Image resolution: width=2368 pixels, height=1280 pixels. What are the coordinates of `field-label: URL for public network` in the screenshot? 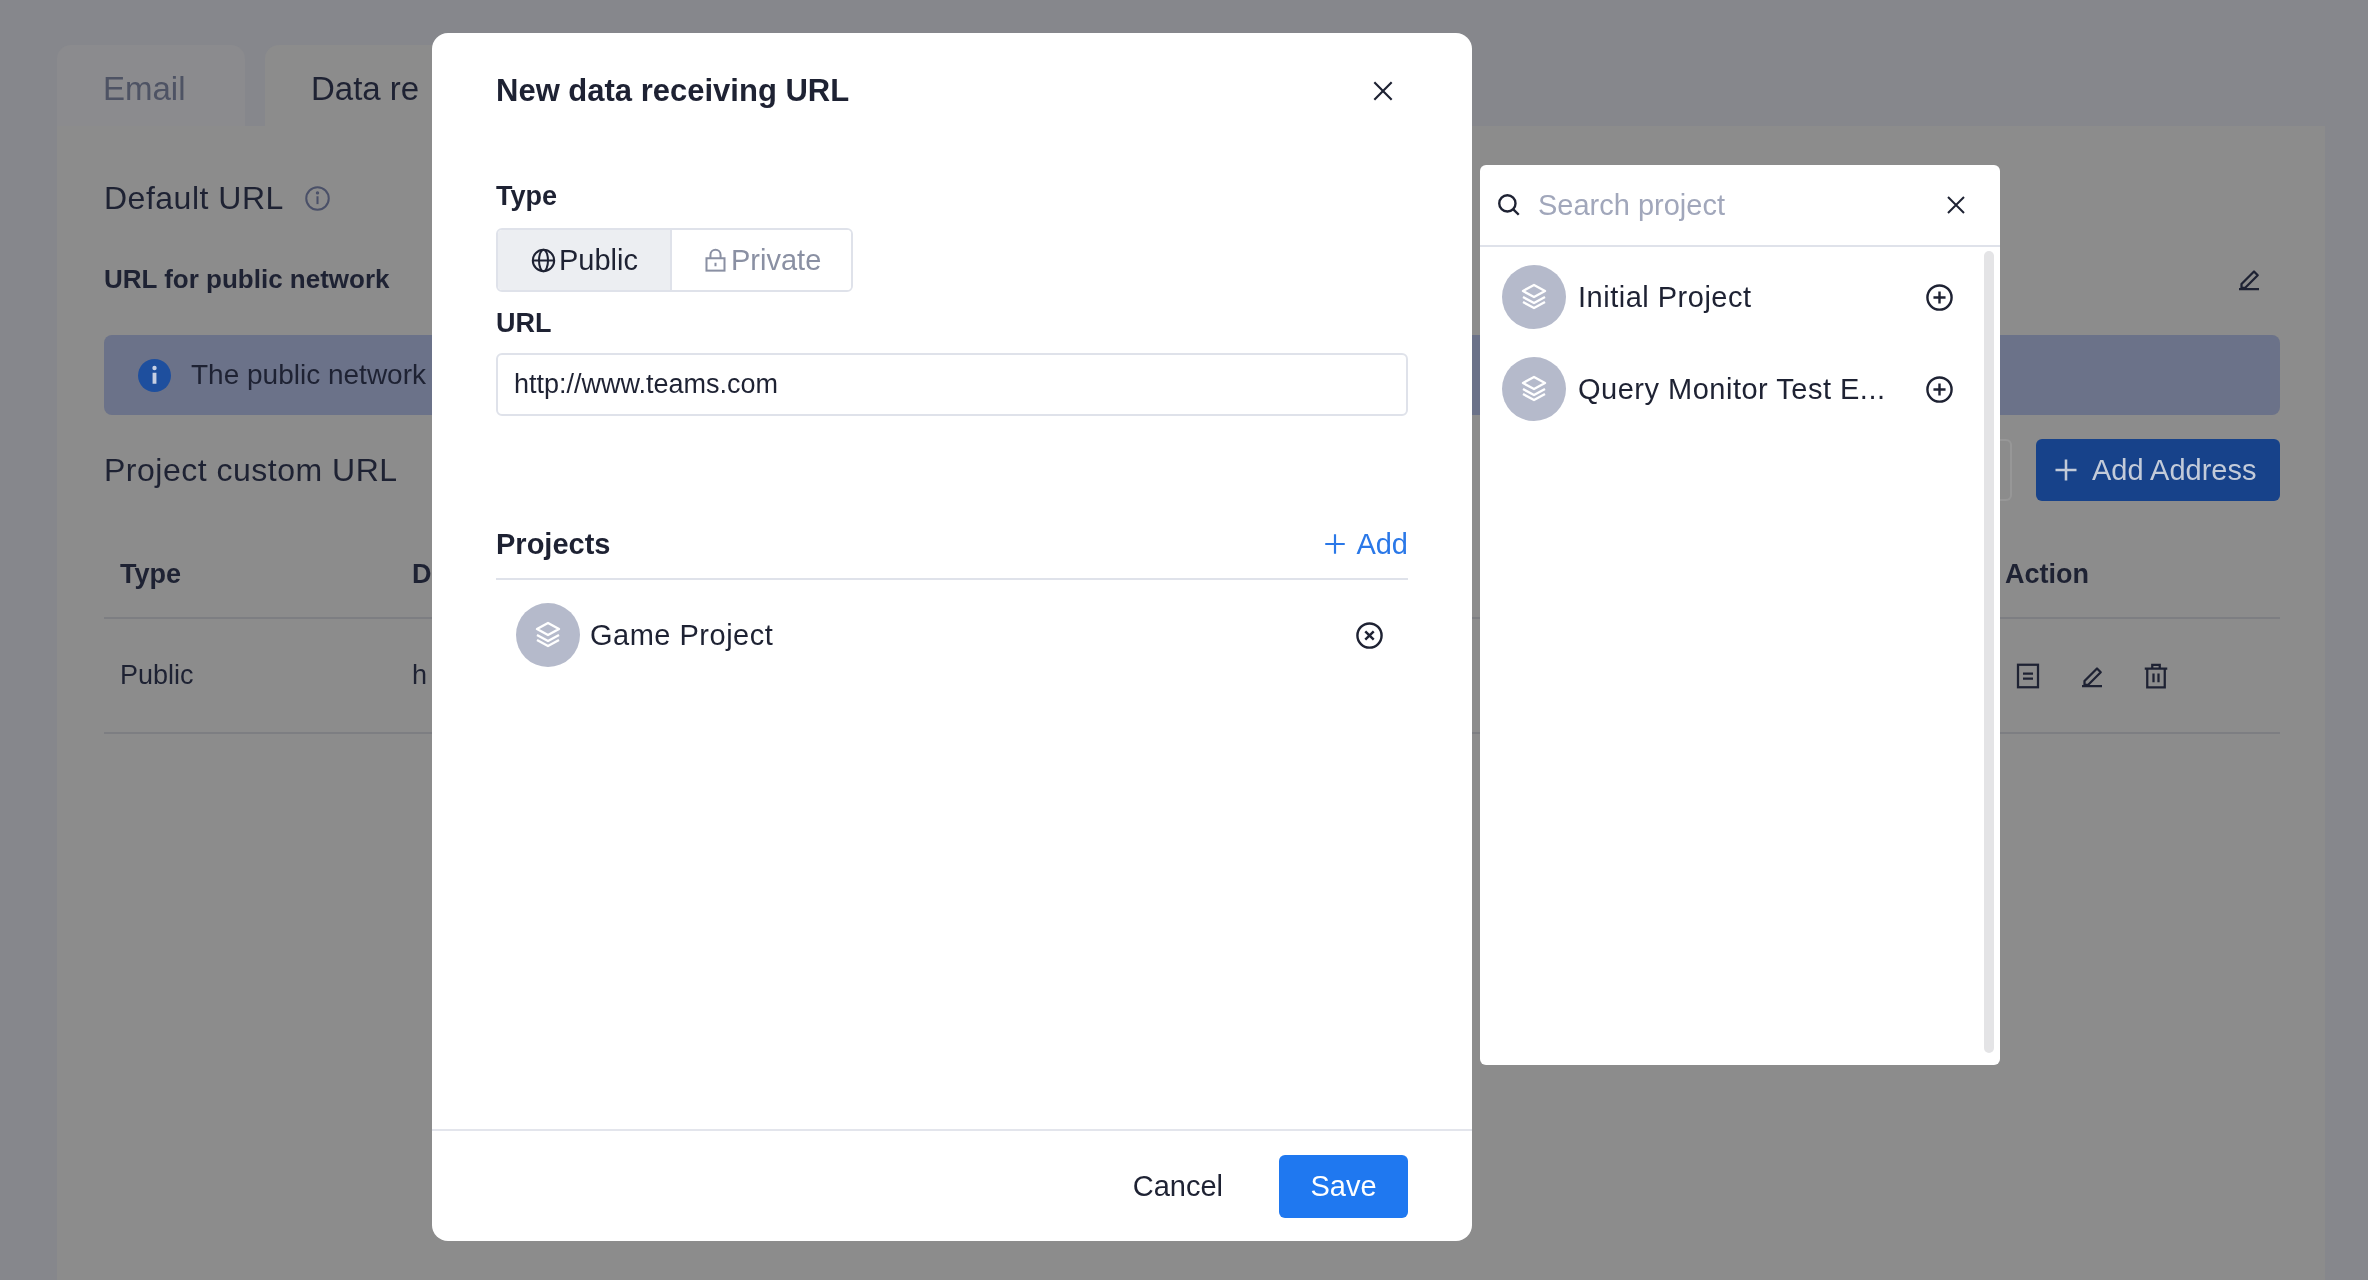 It's located at (247, 279).